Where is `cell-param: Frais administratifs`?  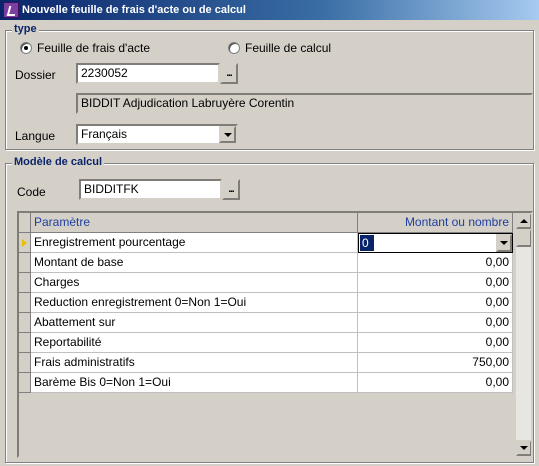
cell-param: Frais administratifs is located at coordinates (194, 363).